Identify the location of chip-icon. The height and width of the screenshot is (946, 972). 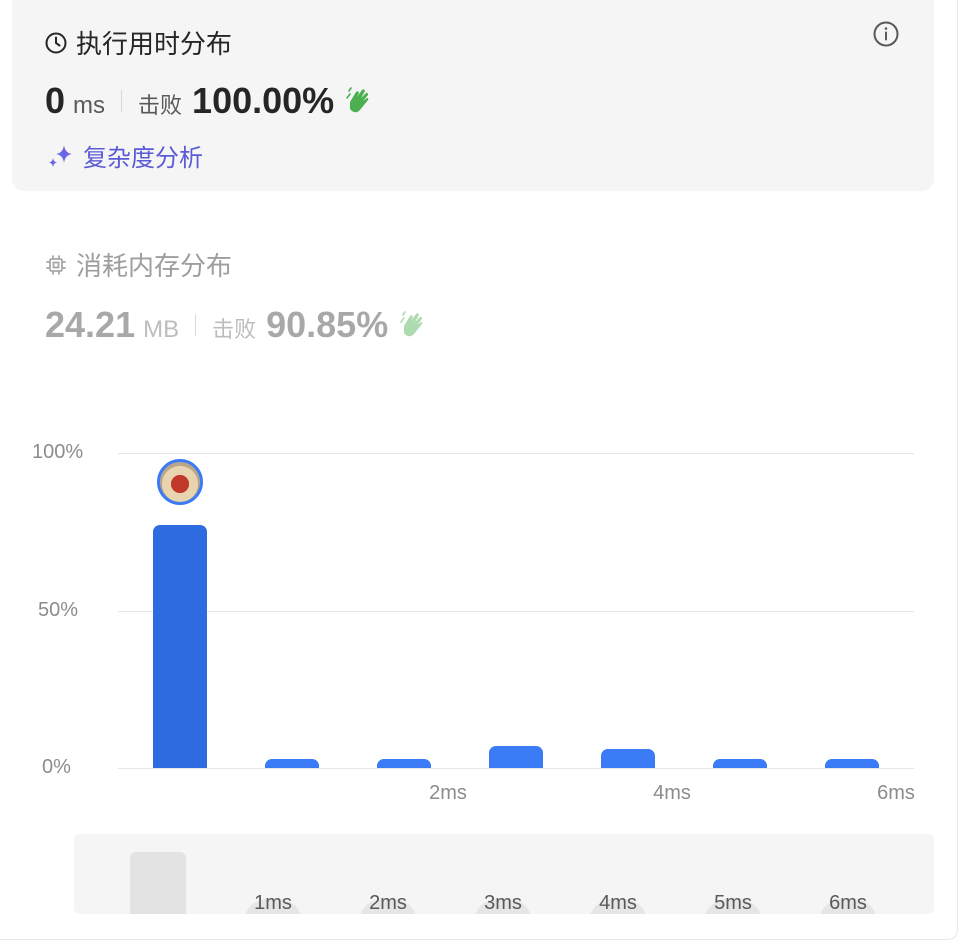
(56, 264).